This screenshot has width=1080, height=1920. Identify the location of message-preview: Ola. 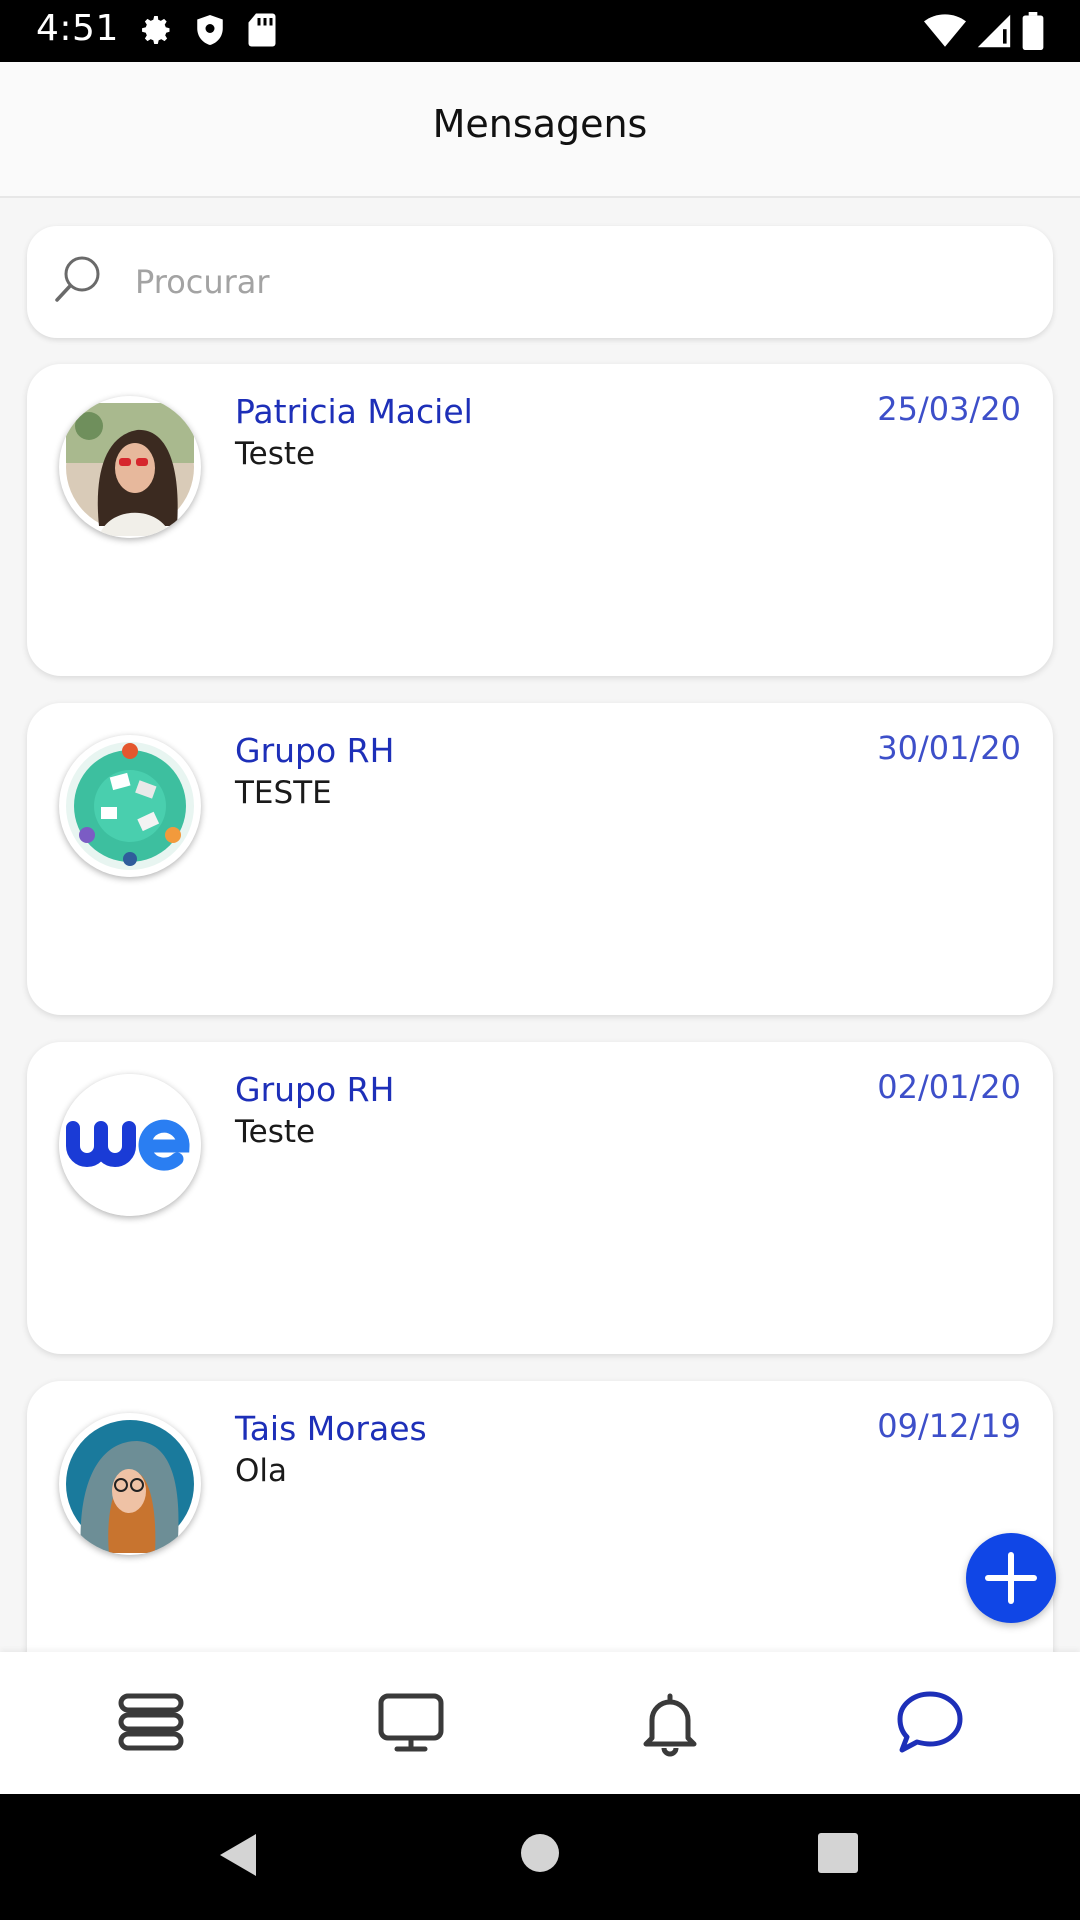
(261, 1471).